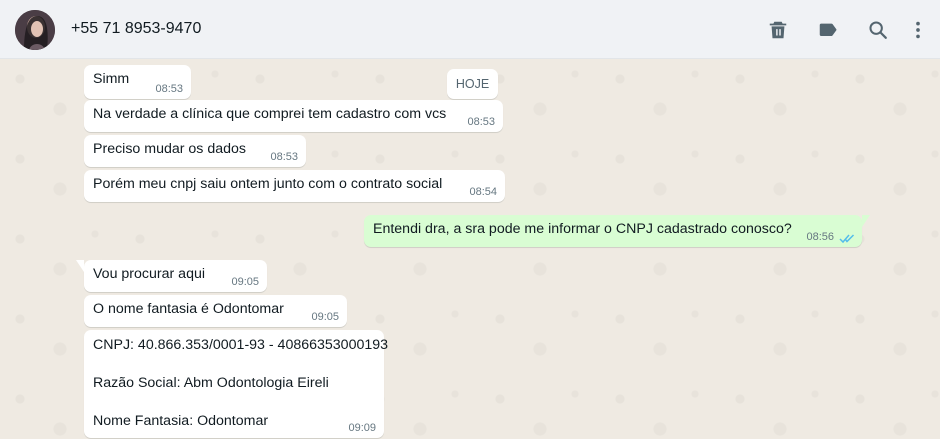  I want to click on message-incoming: Simm 08:53, so click(137, 82).